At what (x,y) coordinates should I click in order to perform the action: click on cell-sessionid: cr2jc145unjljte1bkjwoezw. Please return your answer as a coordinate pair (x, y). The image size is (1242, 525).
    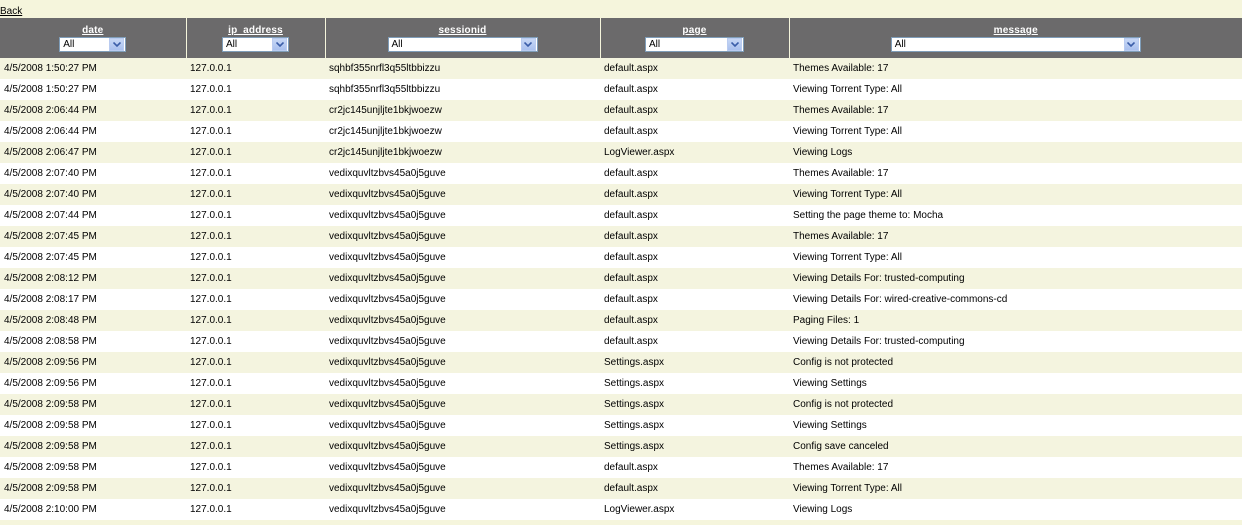
    Looking at the image, I should click on (462, 131).